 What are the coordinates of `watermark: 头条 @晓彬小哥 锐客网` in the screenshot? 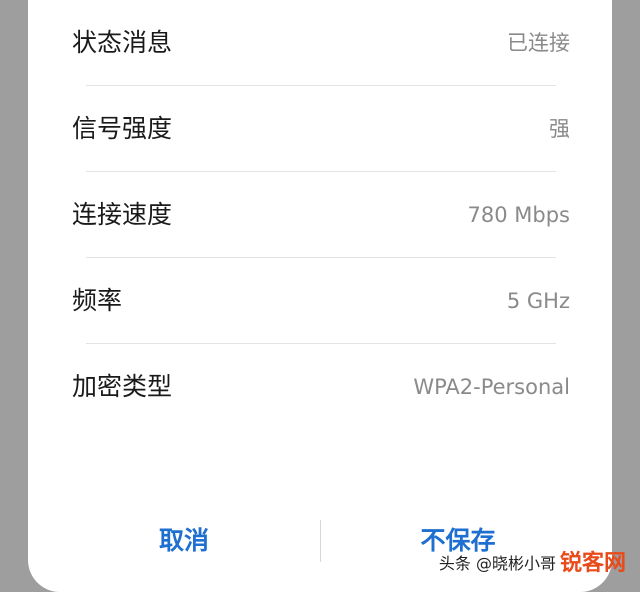 It's located at (532, 564).